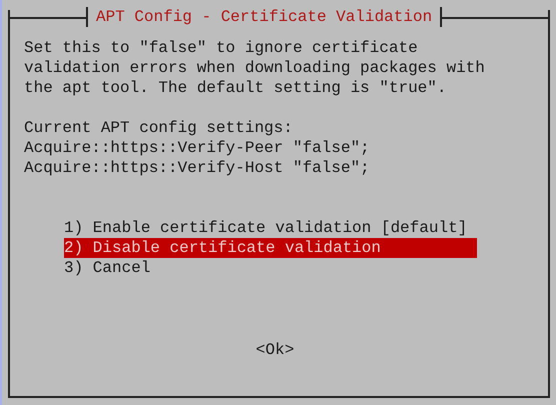  Describe the element at coordinates (197, 168) in the screenshot. I see `config-setting: Acquire::https::Verify-Host "false";` at that location.